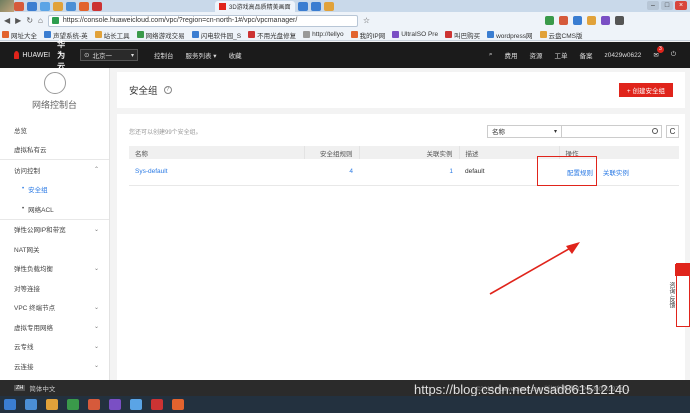  Describe the element at coordinates (7, 20) in the screenshot. I see `back-icon: ◀` at that location.